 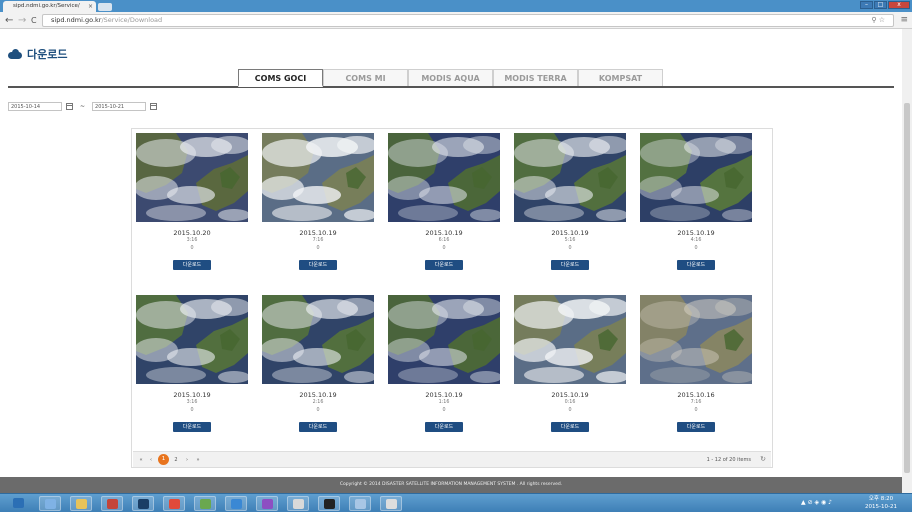 What do you see at coordinates (816, 502) in the screenshot?
I see `system-tray-icons: ▲ ⊘ ◈ ◉ ♪` at bounding box center [816, 502].